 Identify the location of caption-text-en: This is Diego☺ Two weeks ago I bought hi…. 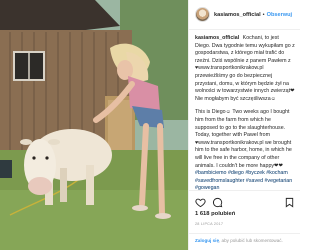
(243, 139).